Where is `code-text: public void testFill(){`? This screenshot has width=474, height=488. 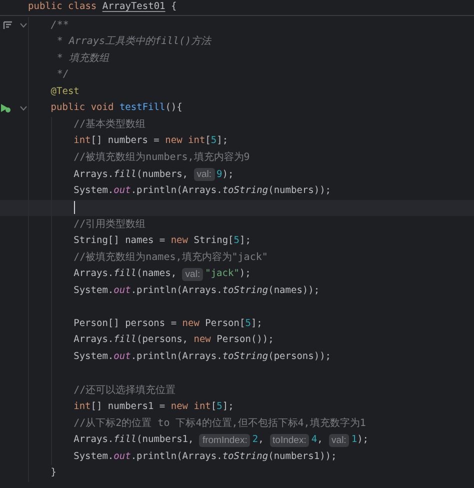
code-text: public void testFill(){ is located at coordinates (116, 108).